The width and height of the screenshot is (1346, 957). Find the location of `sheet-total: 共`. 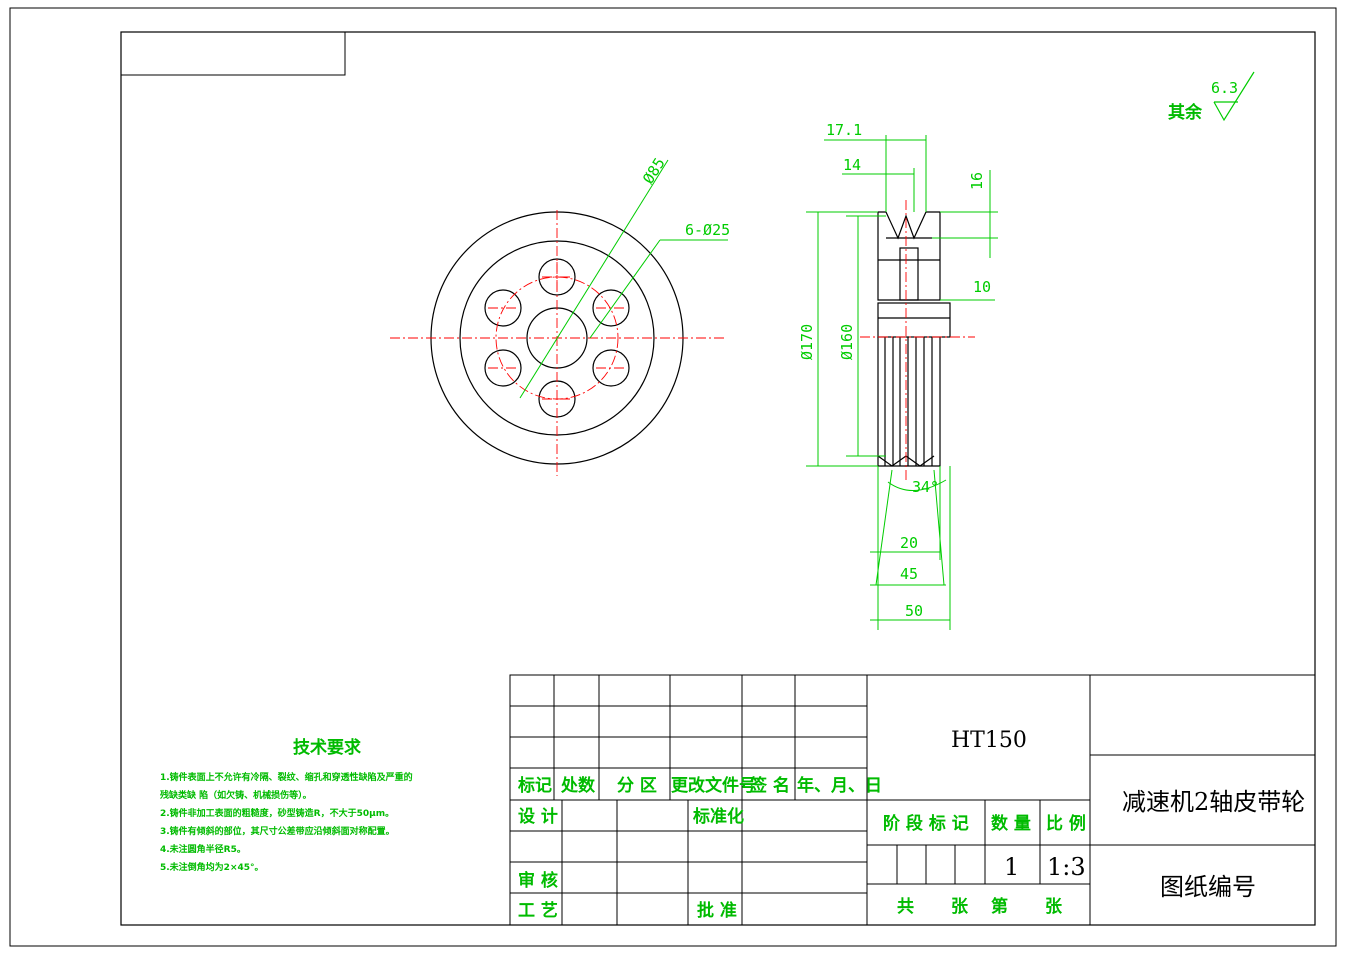

sheet-total: 共 is located at coordinates (905, 907).